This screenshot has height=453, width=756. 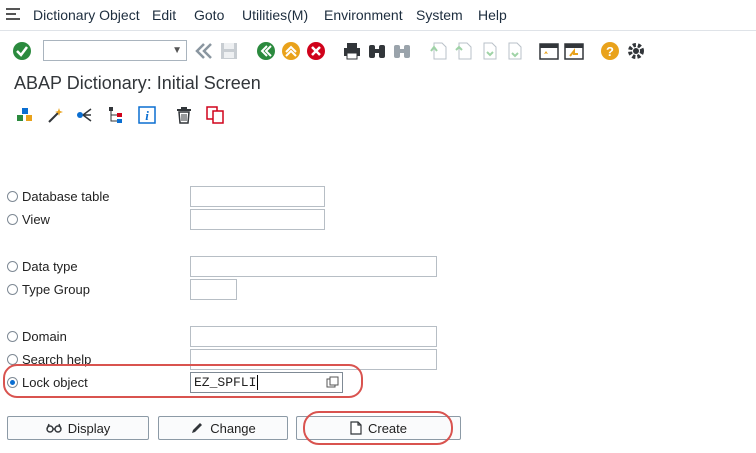 I want to click on magic-wand-icon, so click(x=55, y=115).